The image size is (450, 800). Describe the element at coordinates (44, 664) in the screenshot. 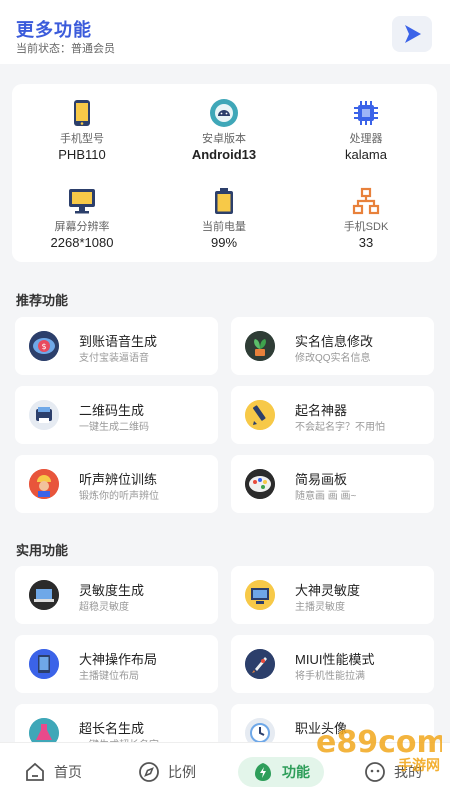

I see `tablet-icon` at that location.